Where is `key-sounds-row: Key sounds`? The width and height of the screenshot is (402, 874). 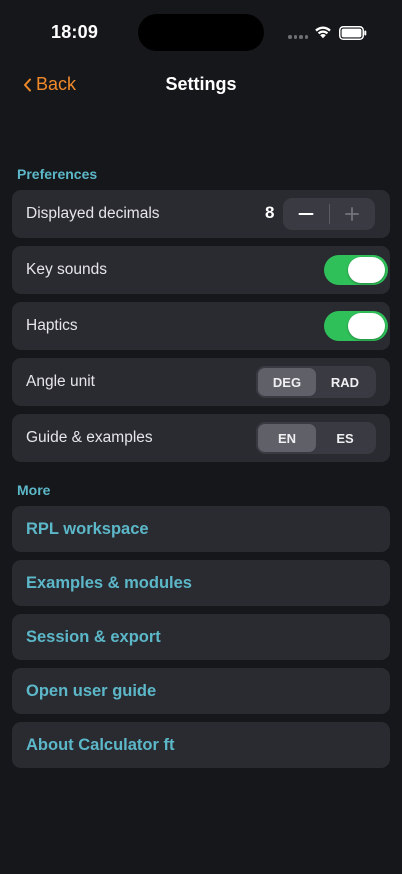 key-sounds-row: Key sounds is located at coordinates (201, 270).